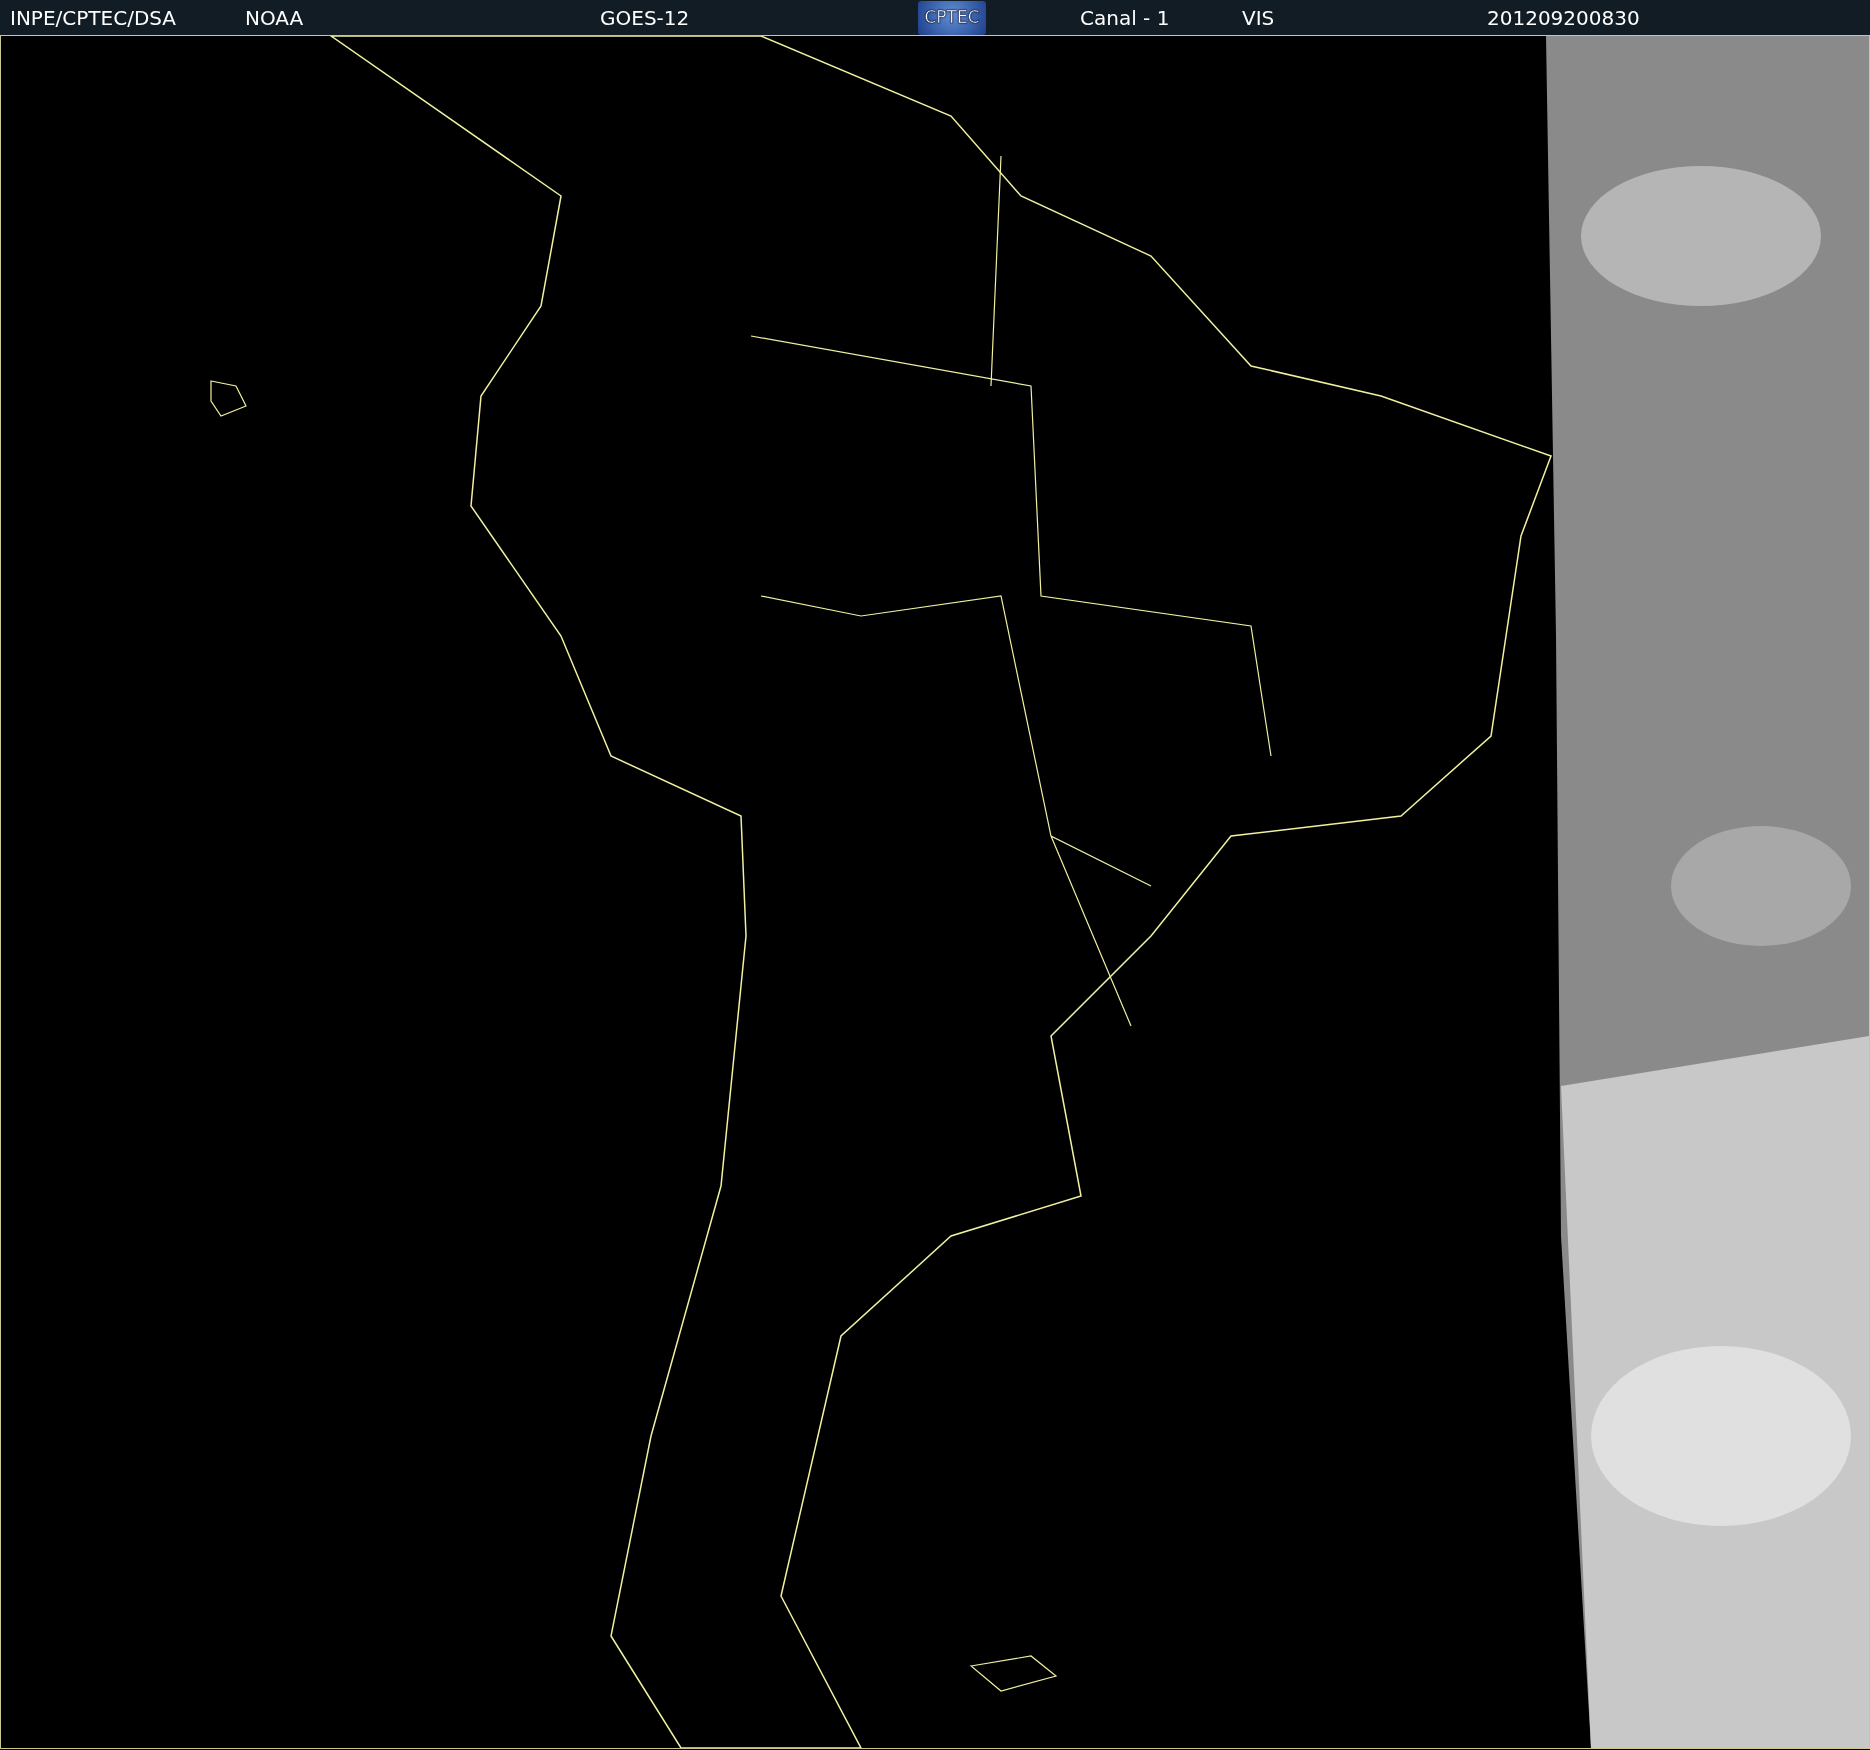 The height and width of the screenshot is (1750, 1870). I want to click on header-label: Canal - 1, so click(1125, 18).